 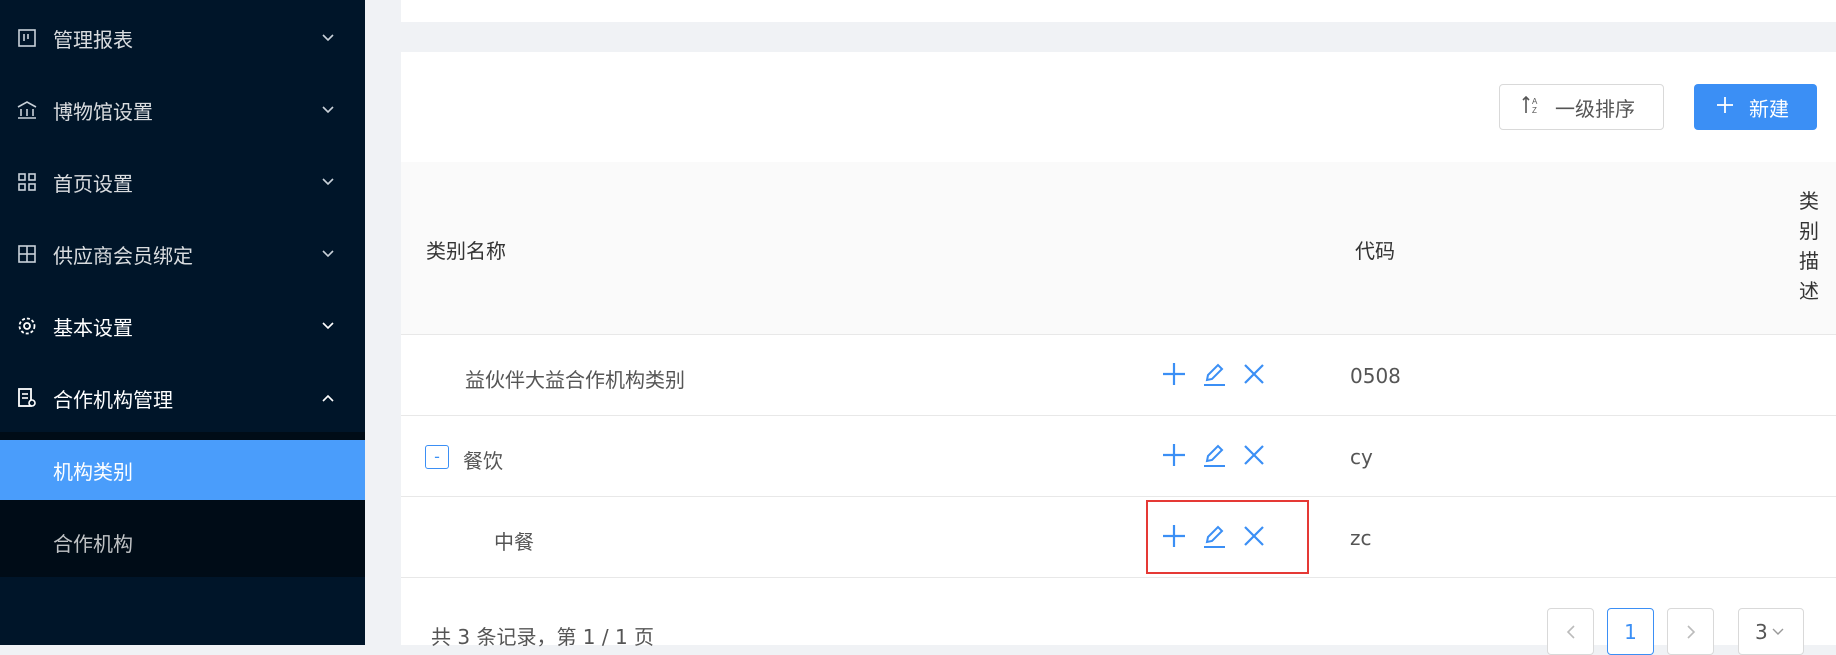 I want to click on sort-button-label: 一级排序, so click(x=1595, y=108).